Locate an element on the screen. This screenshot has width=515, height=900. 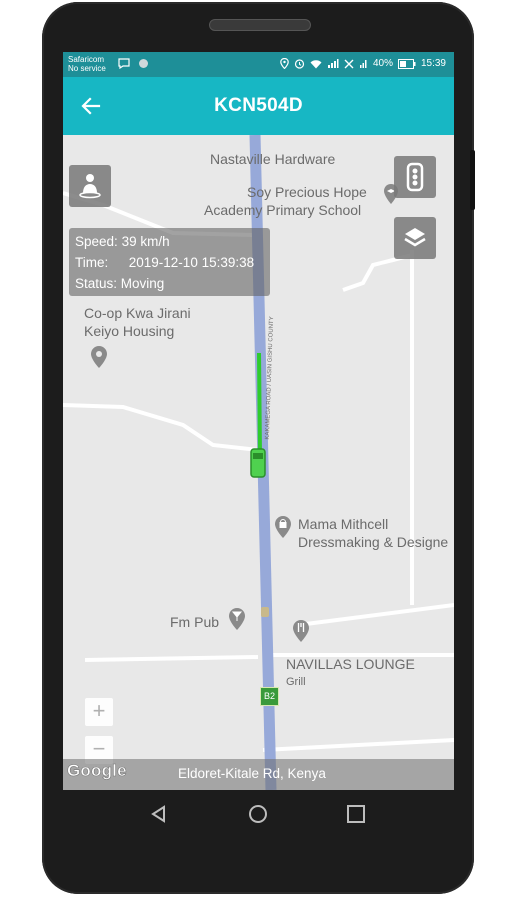
poi-mama-line2: Dressmaking & Designe is located at coordinates (373, 542).